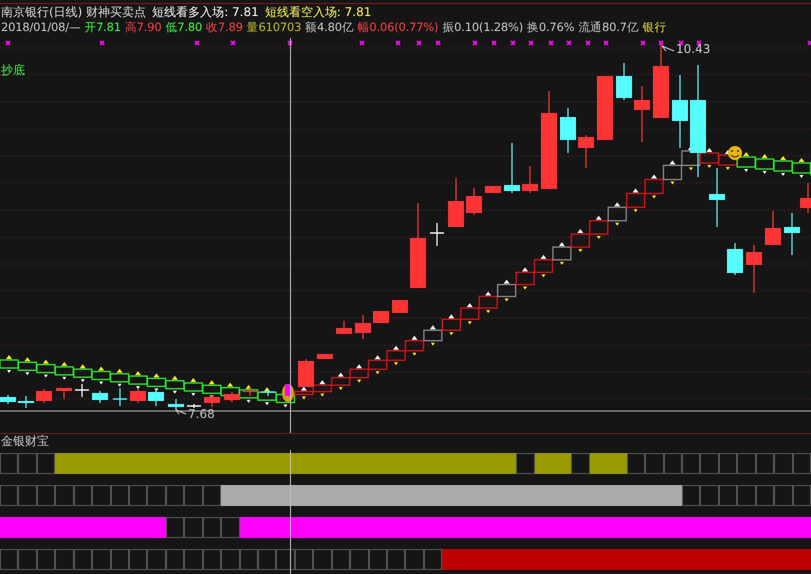 This screenshot has width=811, height=574. Describe the element at coordinates (274, 27) in the screenshot. I see `quote-value: 量610703` at that location.